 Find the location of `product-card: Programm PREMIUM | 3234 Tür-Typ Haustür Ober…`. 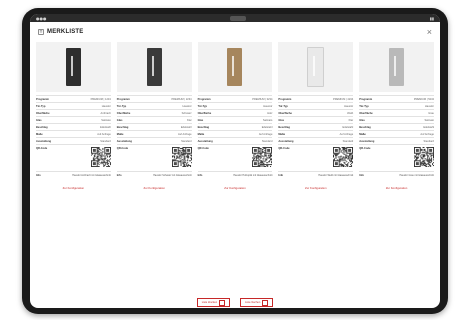

product-card: Programm PREMIUM | 3234 Tür-Typ Haustür Ober… is located at coordinates (235, 116).